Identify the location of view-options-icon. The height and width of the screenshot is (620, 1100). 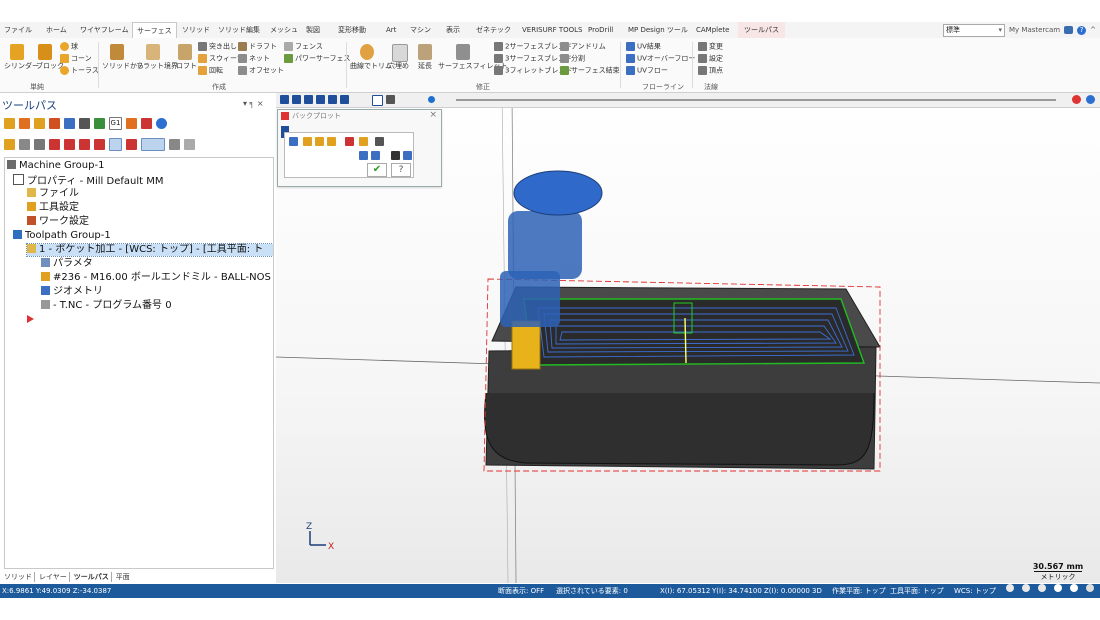
(153, 144).